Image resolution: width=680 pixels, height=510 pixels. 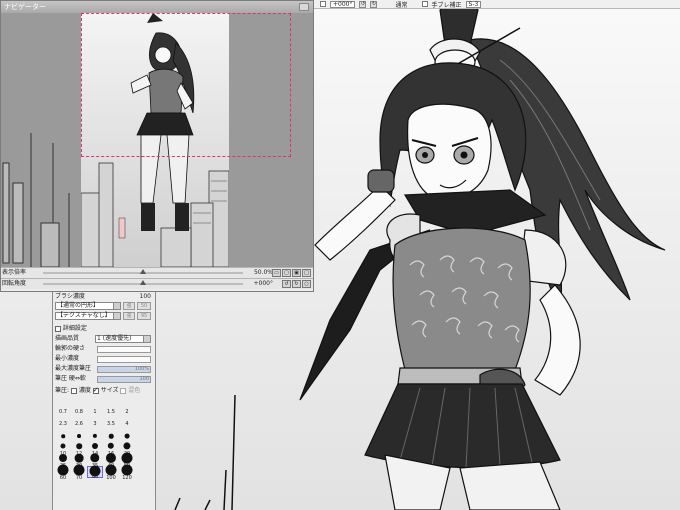 I want to click on texture-select: 【テクスチャなし】, so click(x=88, y=316).